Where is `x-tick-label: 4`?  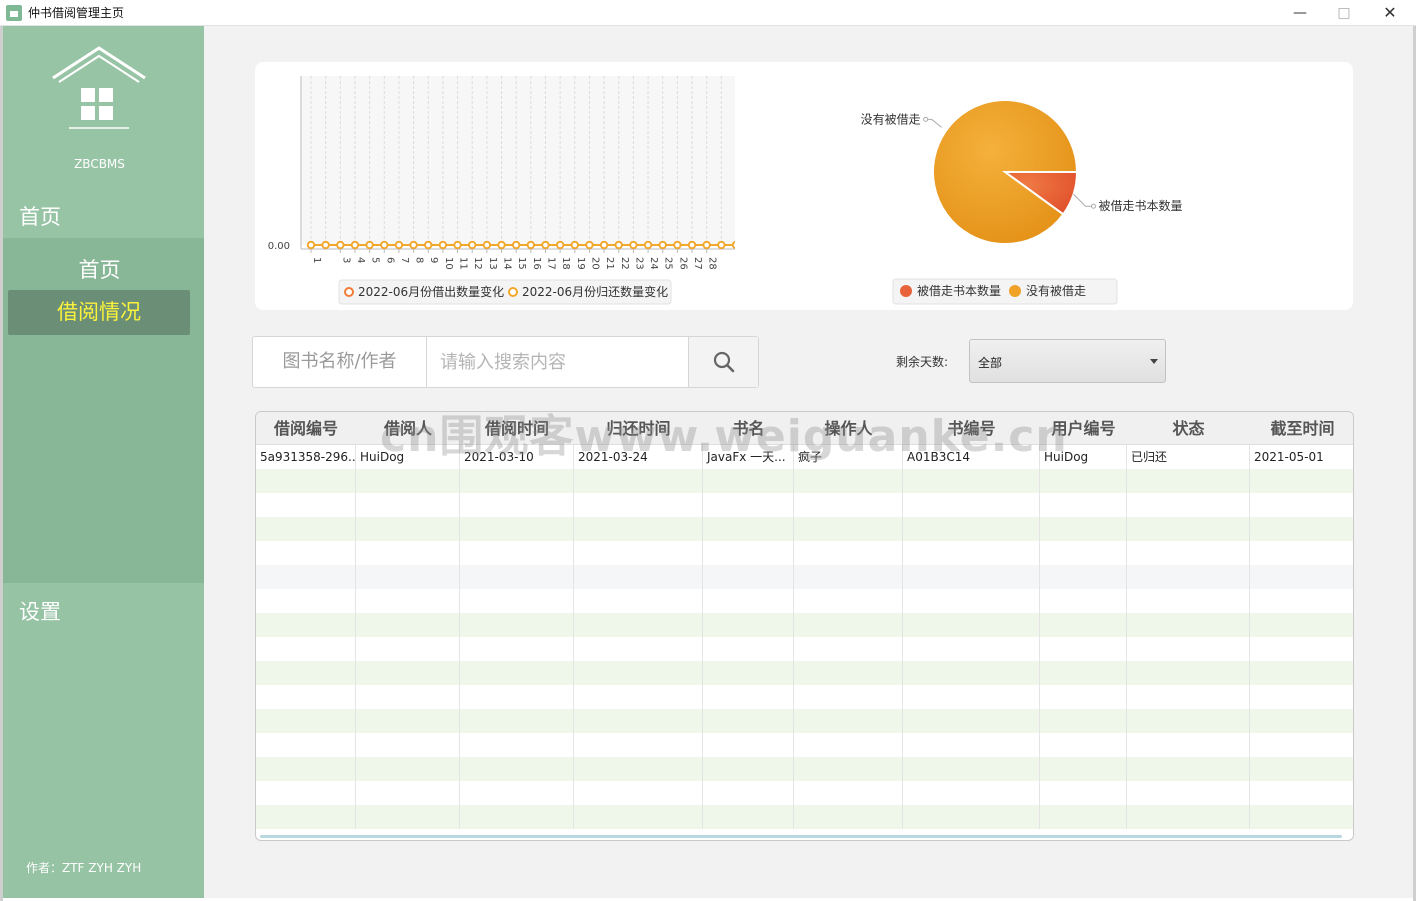
x-tick-label: 4 is located at coordinates (360, 260).